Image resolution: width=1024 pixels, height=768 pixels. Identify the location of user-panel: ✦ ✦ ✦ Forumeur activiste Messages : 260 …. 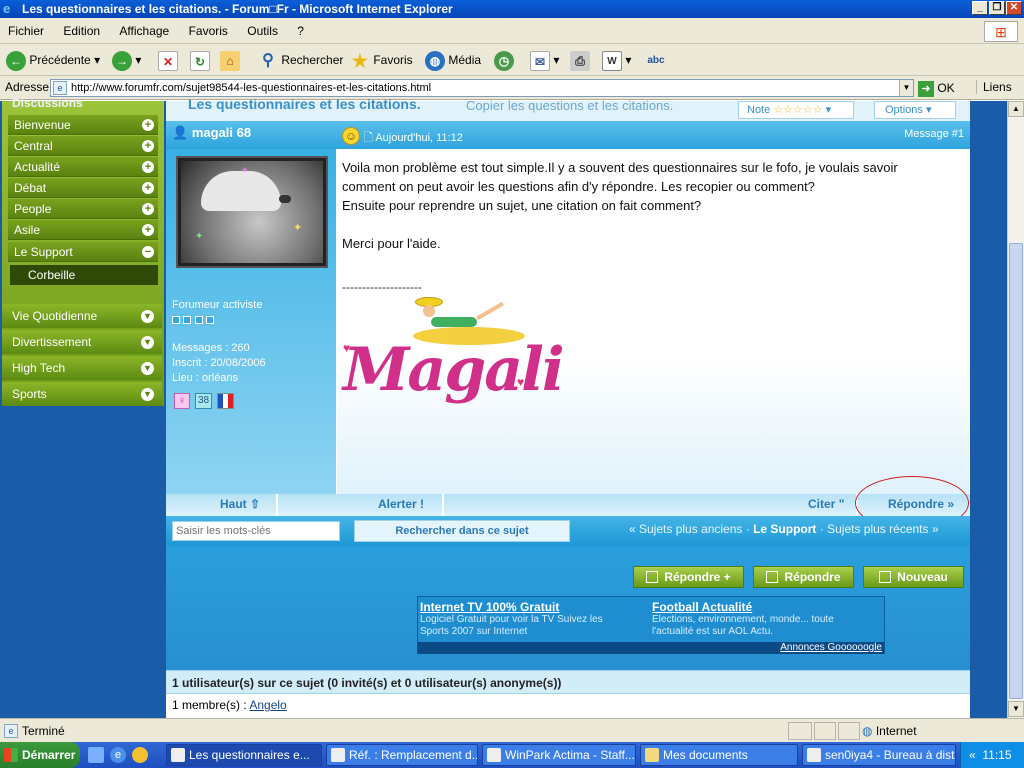
(251, 321).